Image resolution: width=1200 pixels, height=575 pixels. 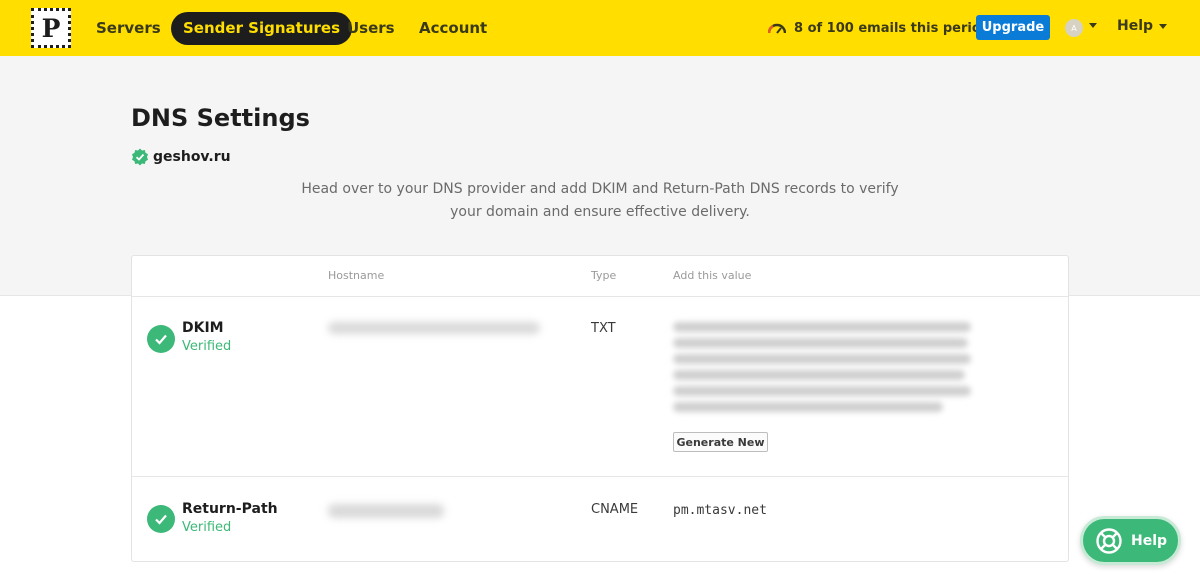 What do you see at coordinates (604, 275) in the screenshot?
I see `column-header-type: Type` at bounding box center [604, 275].